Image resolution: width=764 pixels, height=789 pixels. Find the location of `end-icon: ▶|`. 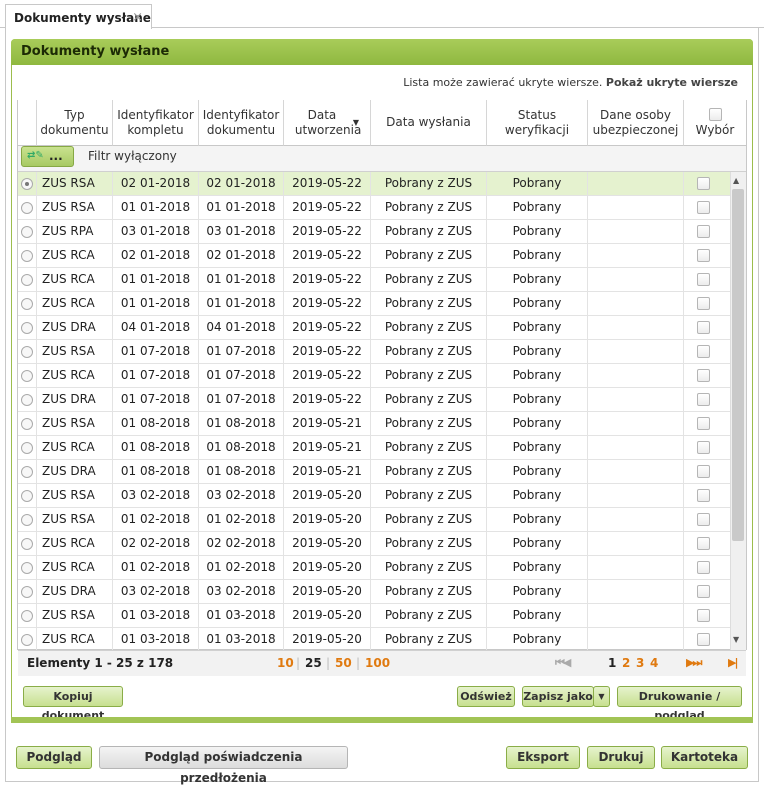

end-icon: ▶| is located at coordinates (733, 662).